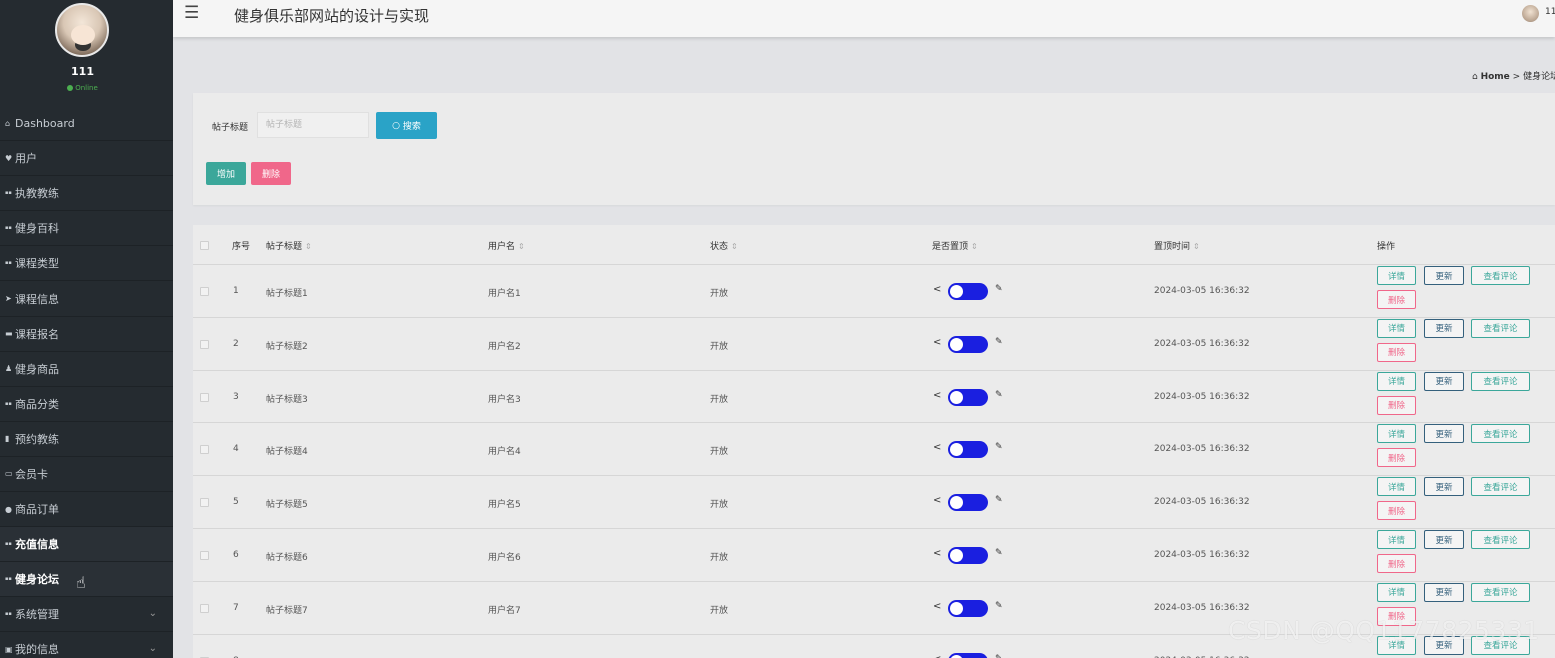 This screenshot has width=1555, height=658. Describe the element at coordinates (271, 173) in the screenshot. I see `delete-button: 删除` at that location.